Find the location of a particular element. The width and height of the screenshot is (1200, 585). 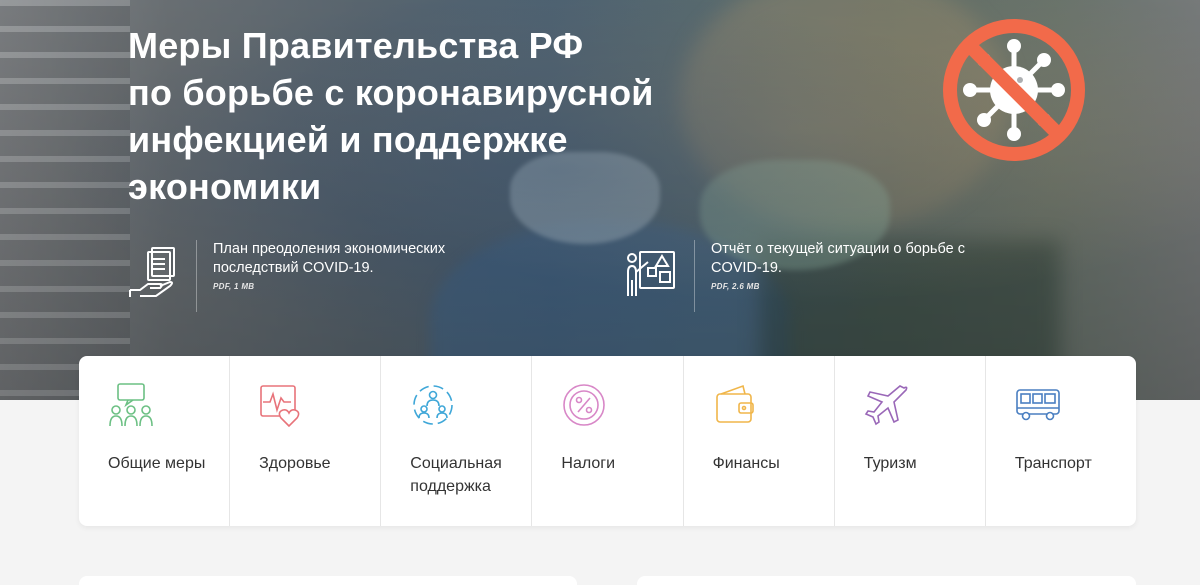

presentation-icon is located at coordinates (651, 273).